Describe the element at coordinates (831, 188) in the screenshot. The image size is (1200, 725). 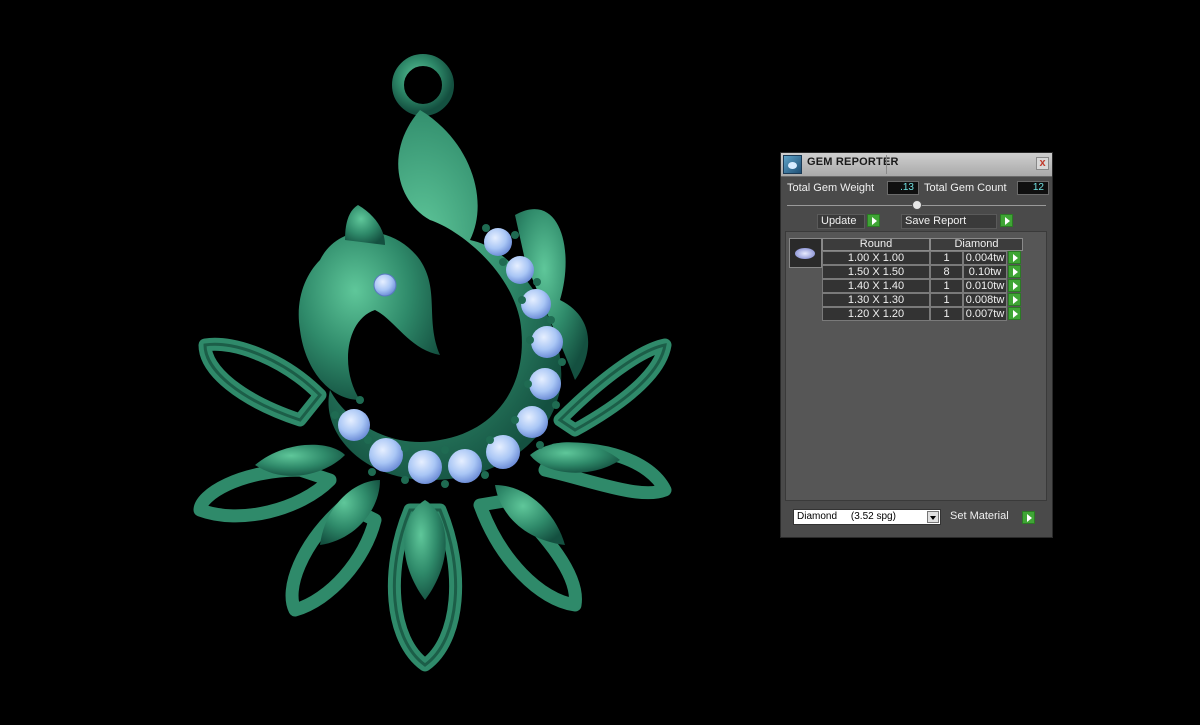
I see `total-gem-weight-label: Total Gem Weight` at that location.